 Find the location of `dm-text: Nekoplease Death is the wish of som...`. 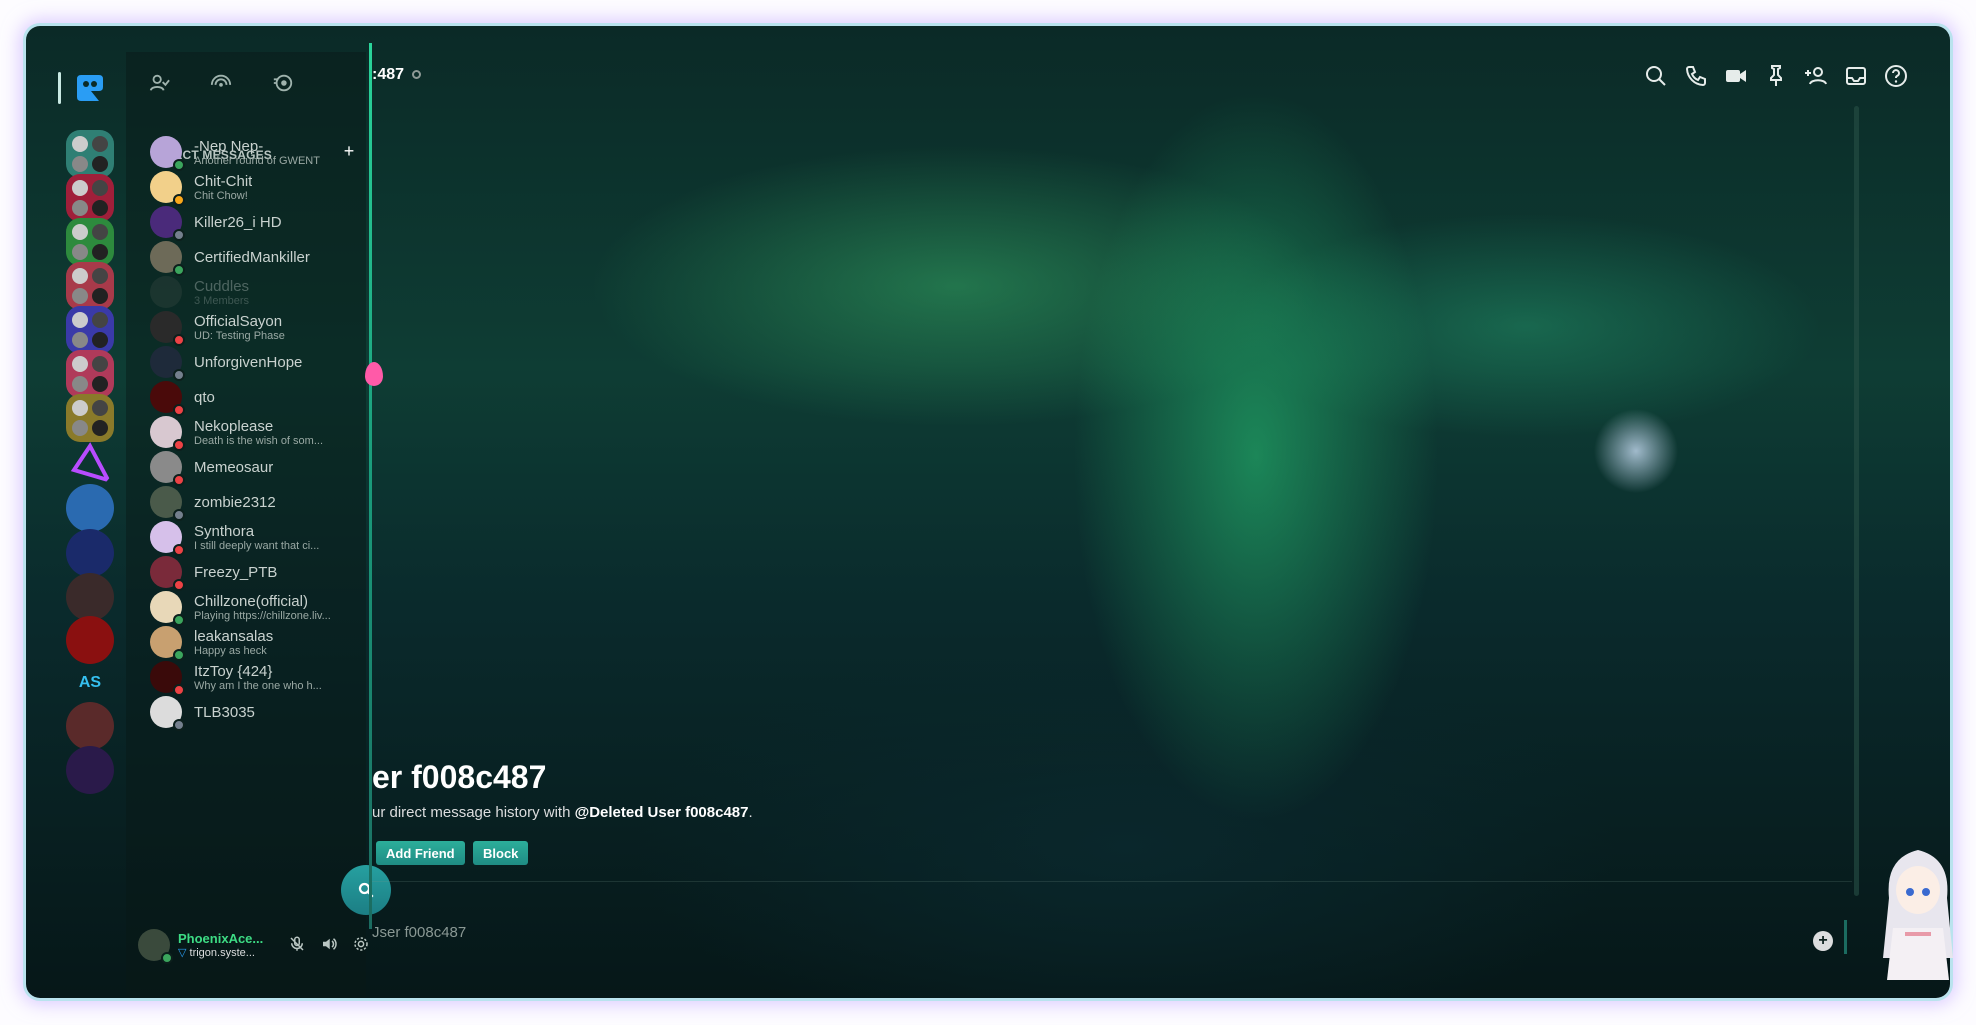

dm-text: Nekoplease Death is the wish of som... is located at coordinates (258, 432).